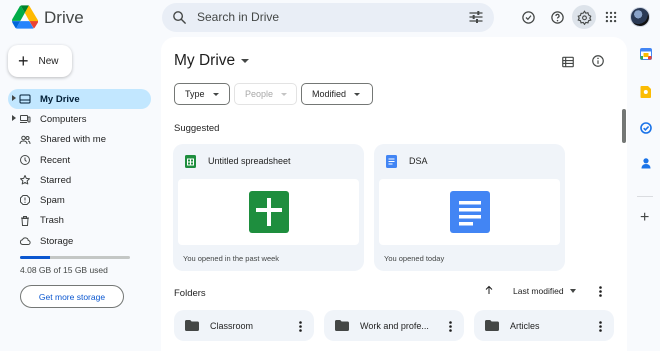 The image size is (660, 351). I want to click on filter-label: People, so click(259, 94).